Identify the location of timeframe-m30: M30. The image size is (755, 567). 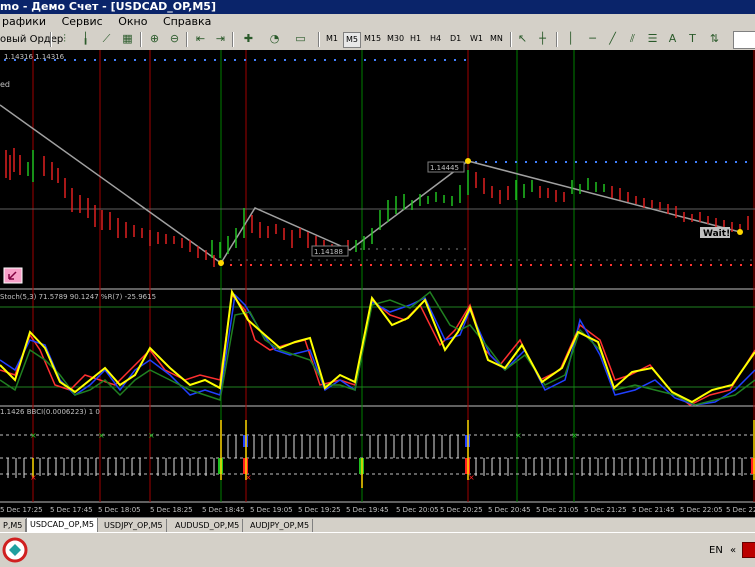
(395, 39).